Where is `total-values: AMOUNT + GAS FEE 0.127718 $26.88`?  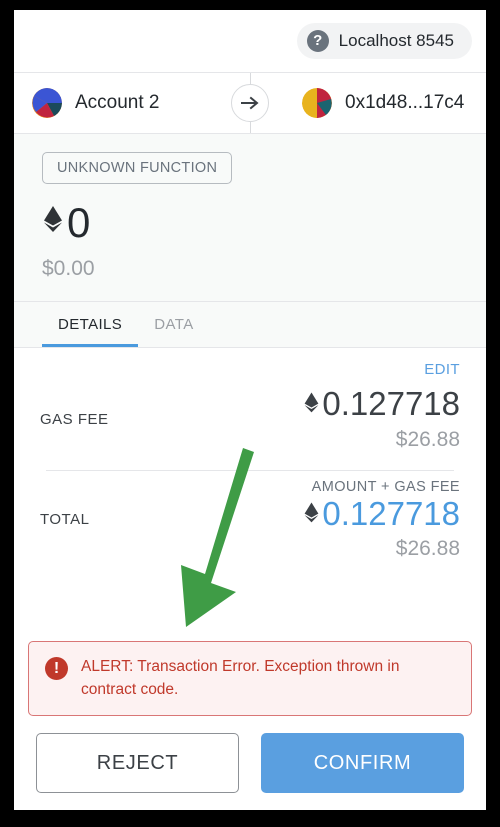 total-values: AMOUNT + GAS FEE 0.127718 $26.88 is located at coordinates (381, 520).